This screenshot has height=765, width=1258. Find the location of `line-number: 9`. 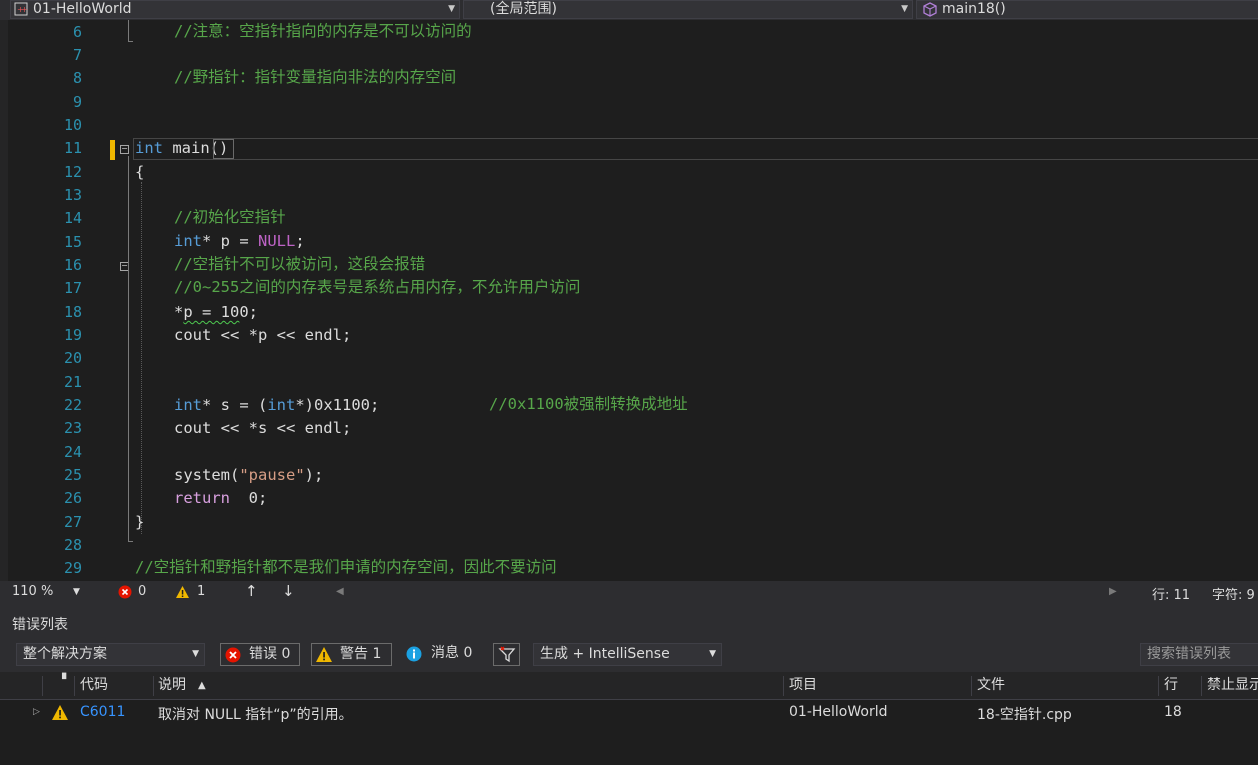

line-number: 9 is located at coordinates (77, 102).